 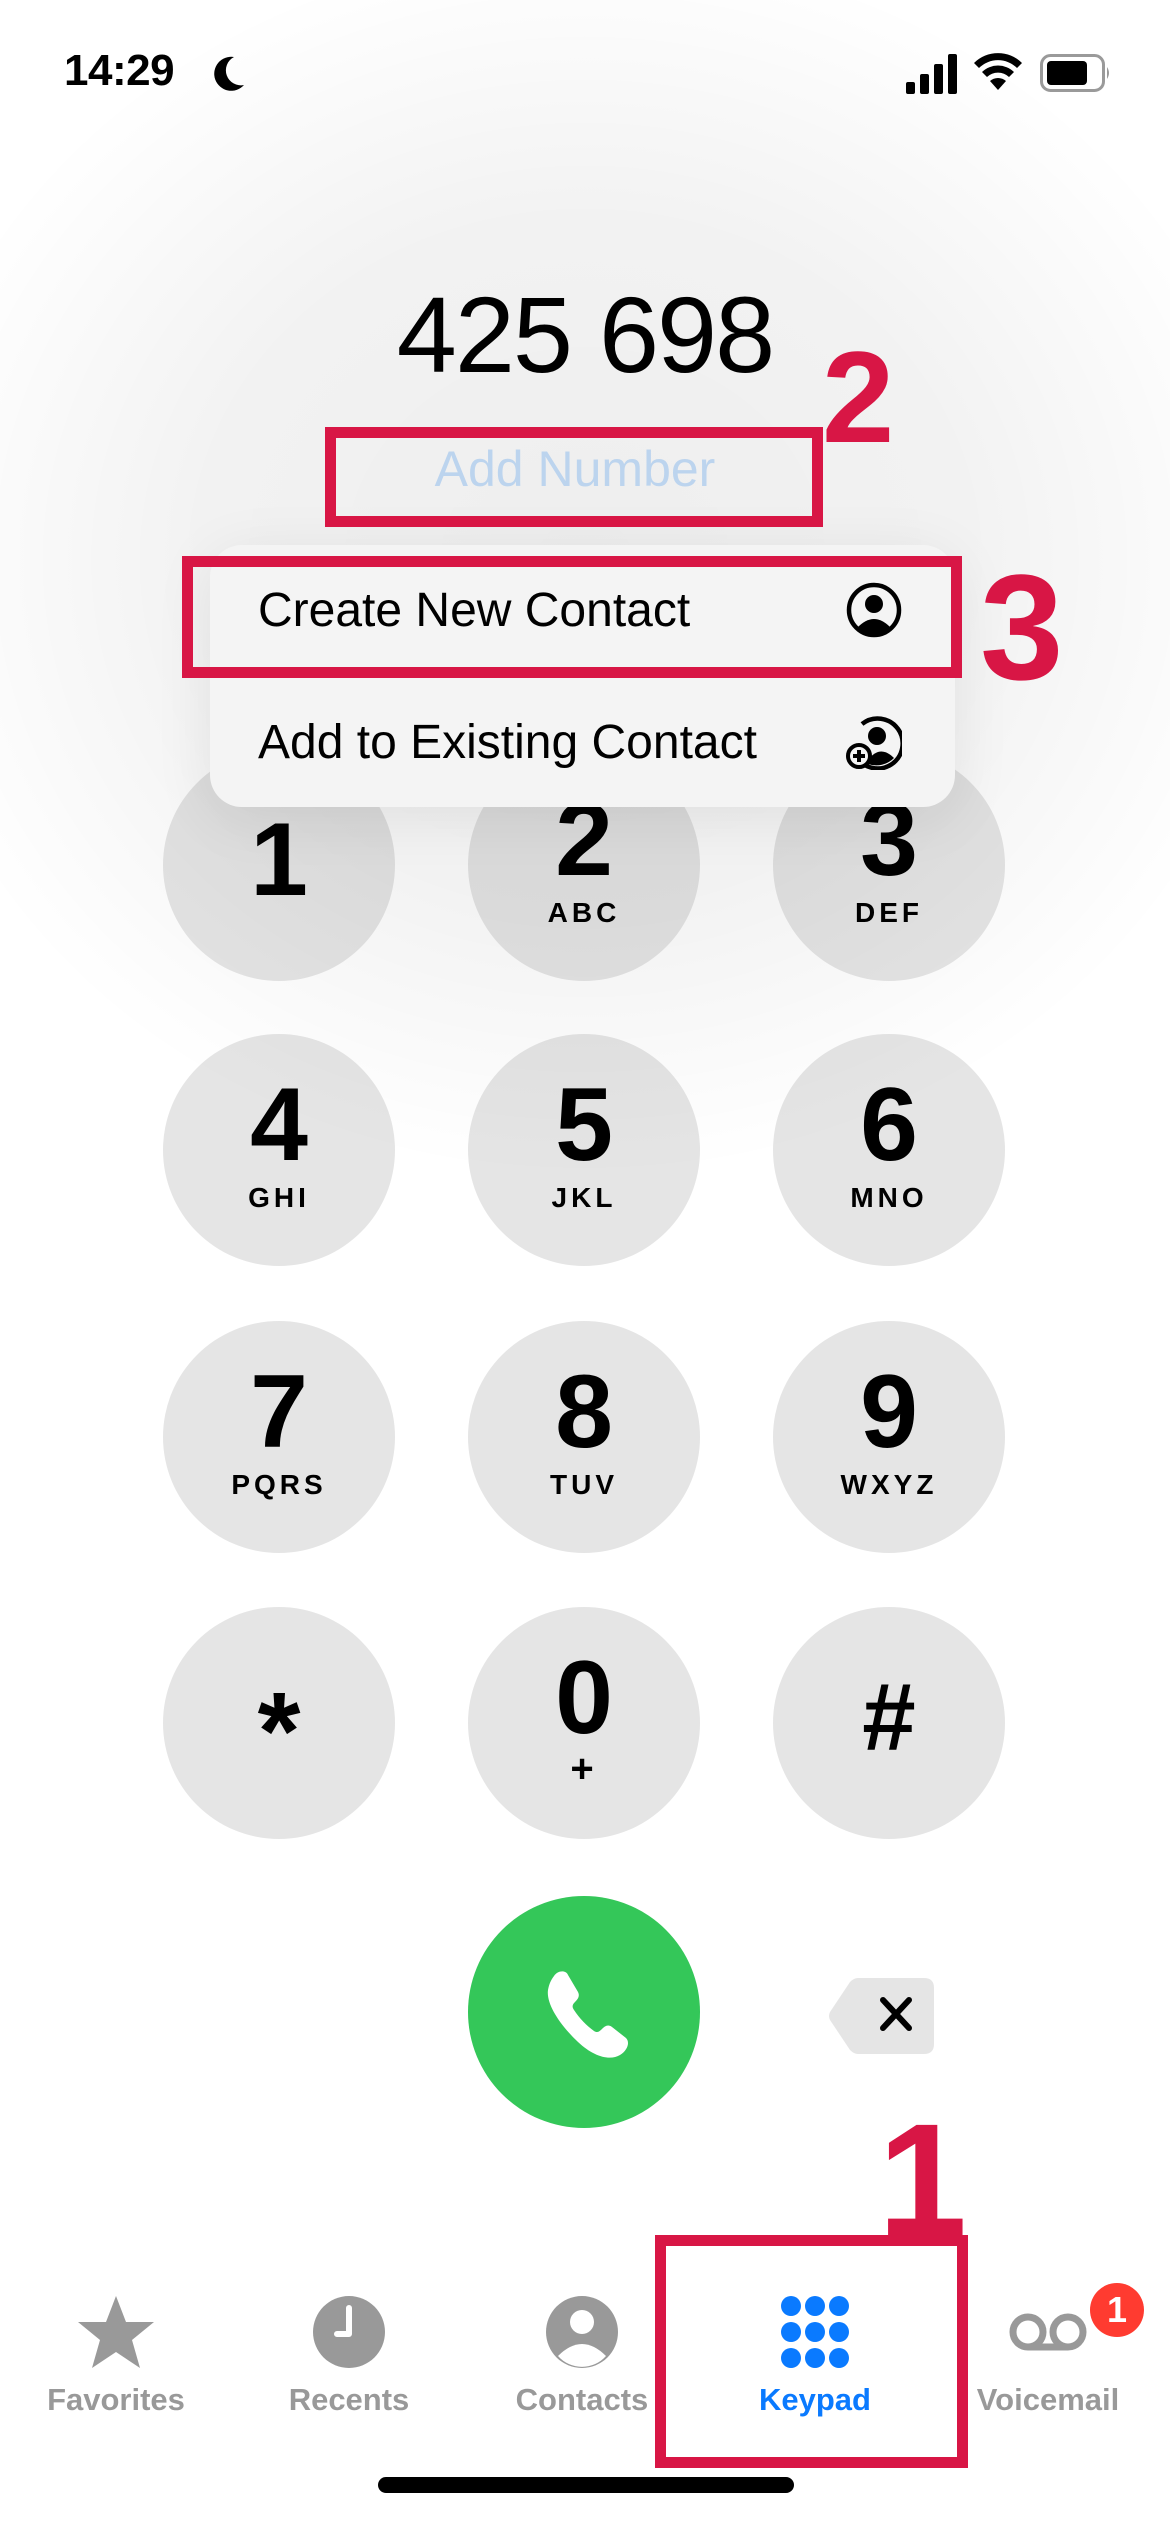 What do you see at coordinates (889, 1197) in the screenshot?
I see `key-letters: MNO` at bounding box center [889, 1197].